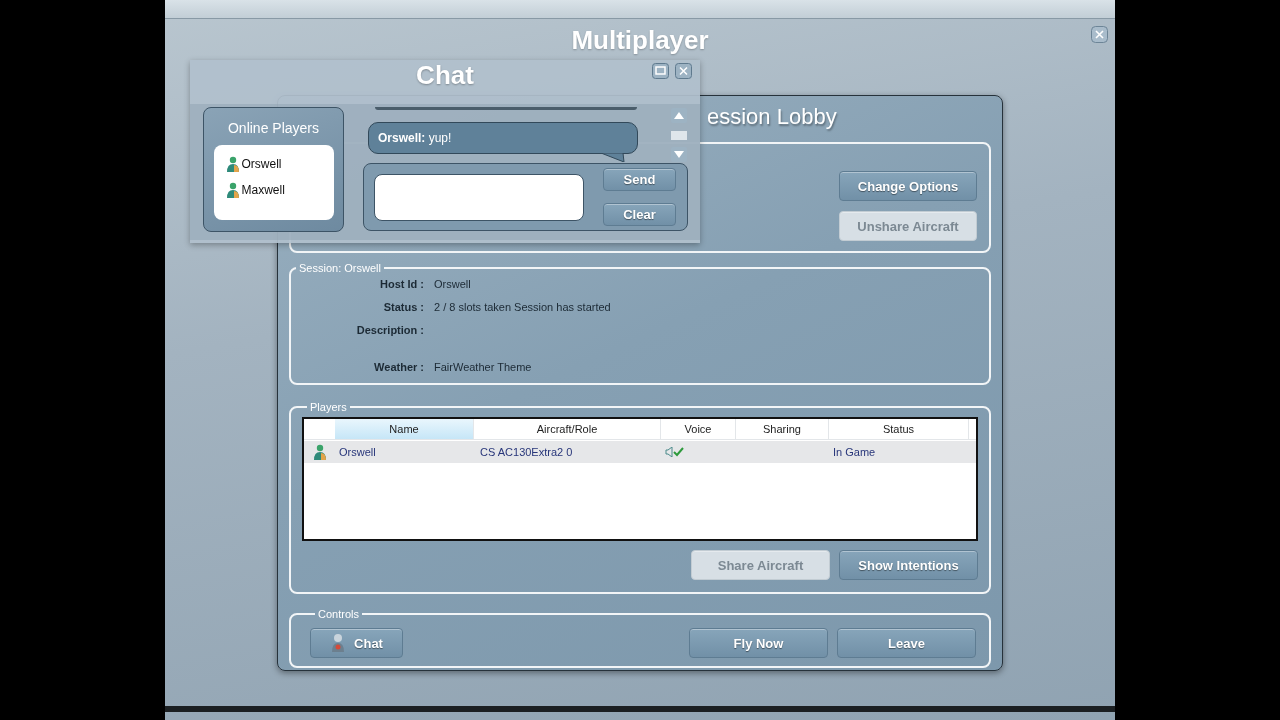 Image resolution: width=1280 pixels, height=720 pixels. I want to click on send-button: Send, so click(639, 179).